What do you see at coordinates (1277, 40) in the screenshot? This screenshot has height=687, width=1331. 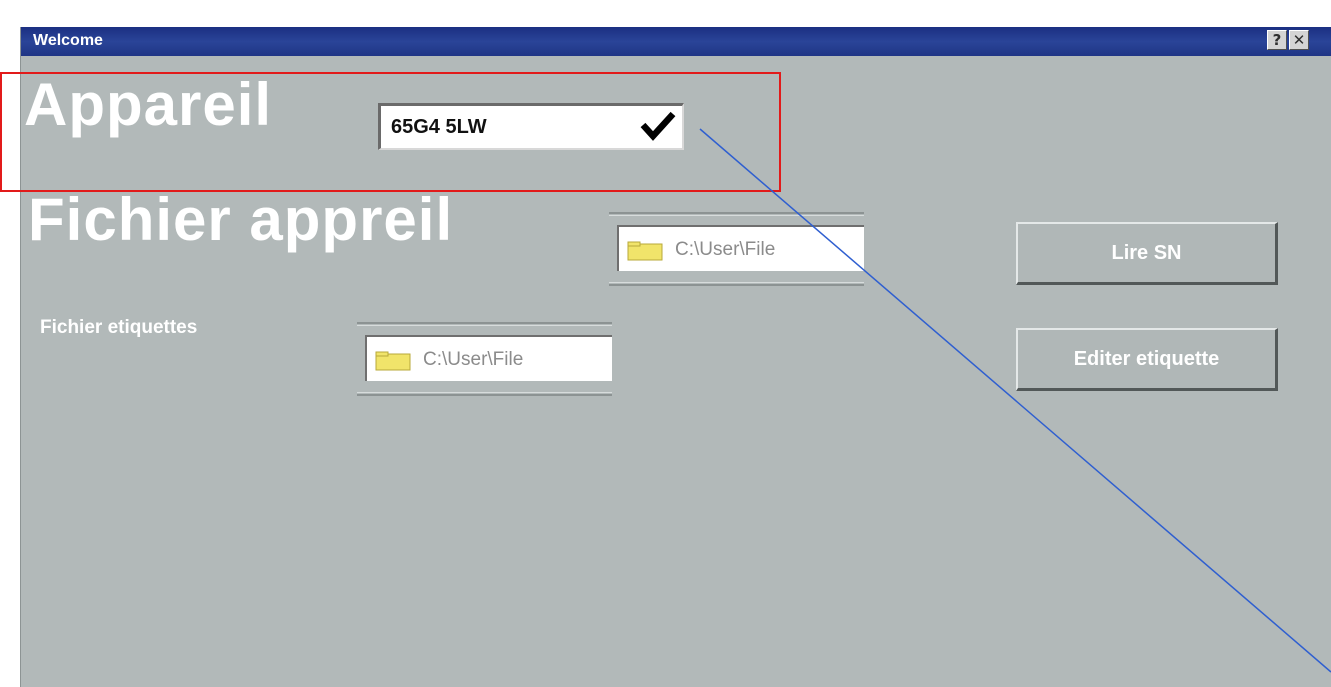 I see `help-button: ?` at bounding box center [1277, 40].